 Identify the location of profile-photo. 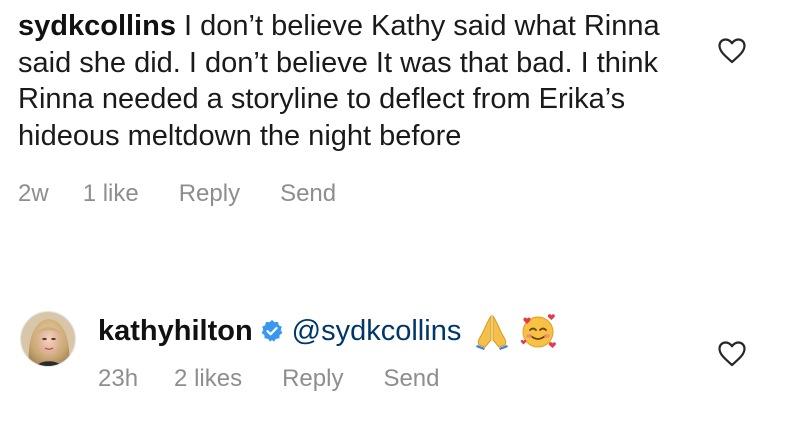
(48, 339).